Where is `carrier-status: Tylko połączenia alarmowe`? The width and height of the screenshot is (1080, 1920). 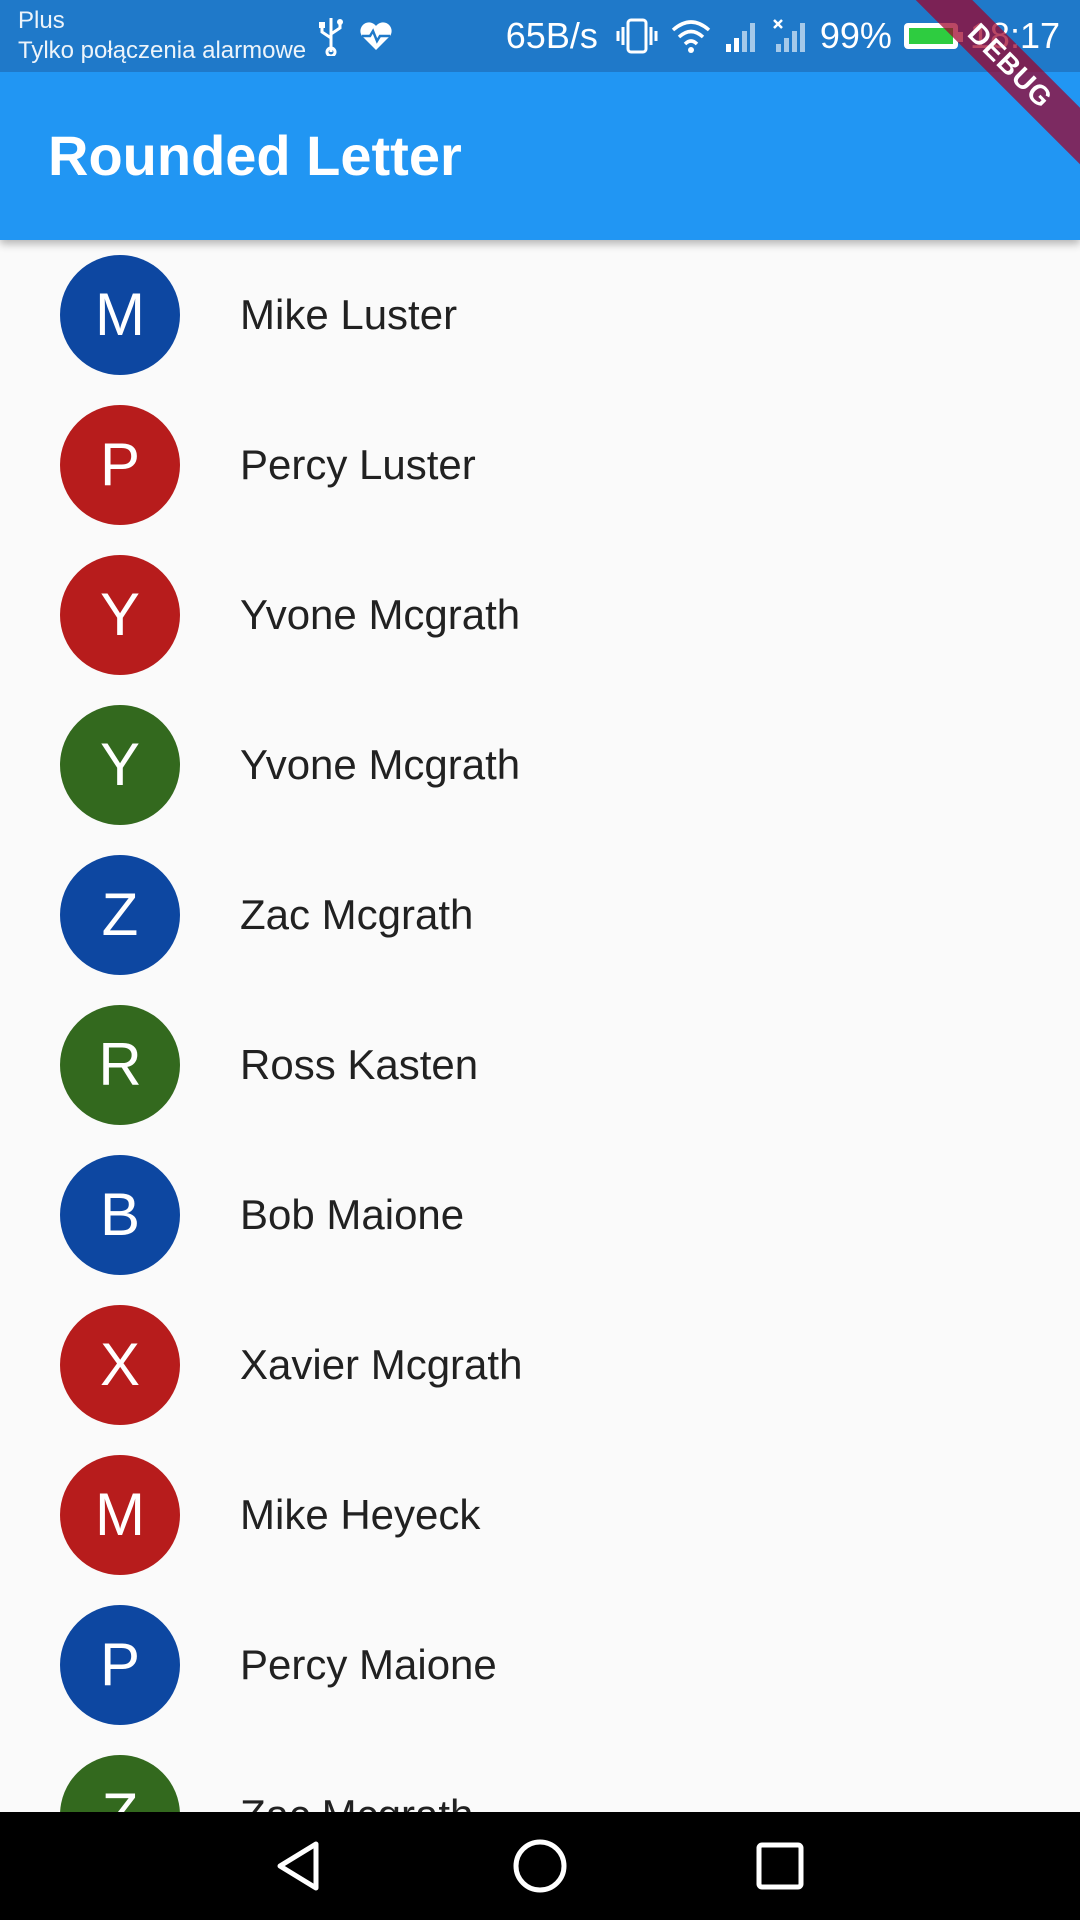
carrier-status: Tylko połączenia alarmowe is located at coordinates (162, 50).